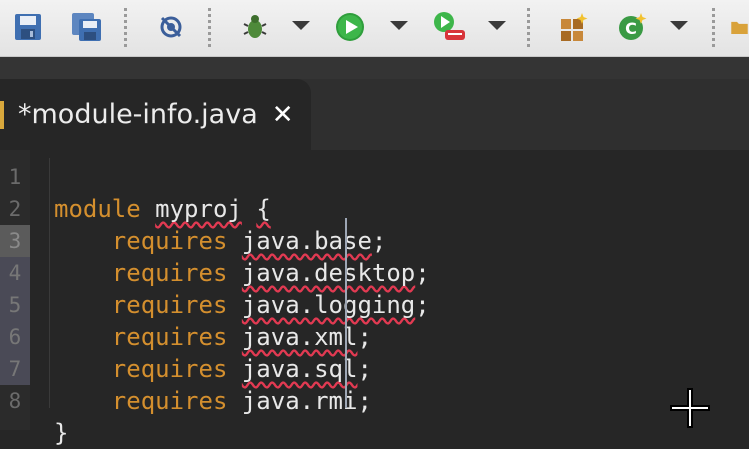 This screenshot has width=749, height=449. What do you see at coordinates (198, 209) in the screenshot?
I see `code-token: myproj` at bounding box center [198, 209].